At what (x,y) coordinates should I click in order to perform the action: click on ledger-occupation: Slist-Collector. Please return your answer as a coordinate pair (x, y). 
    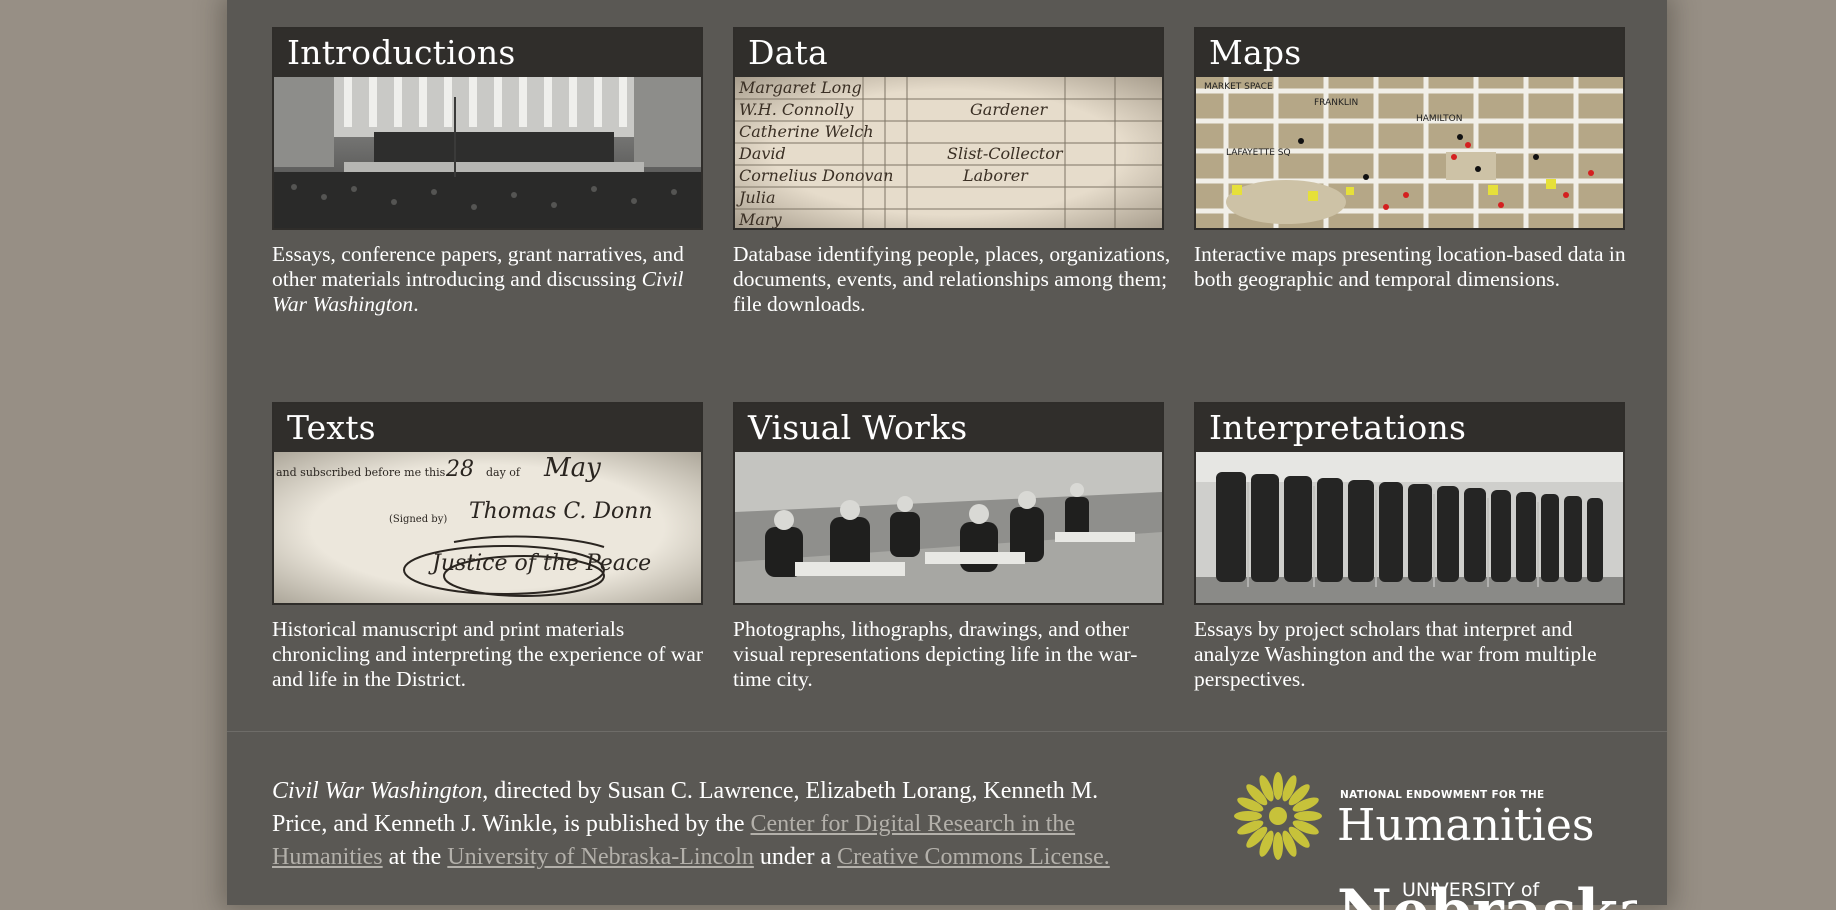
    Looking at the image, I should click on (1005, 153).